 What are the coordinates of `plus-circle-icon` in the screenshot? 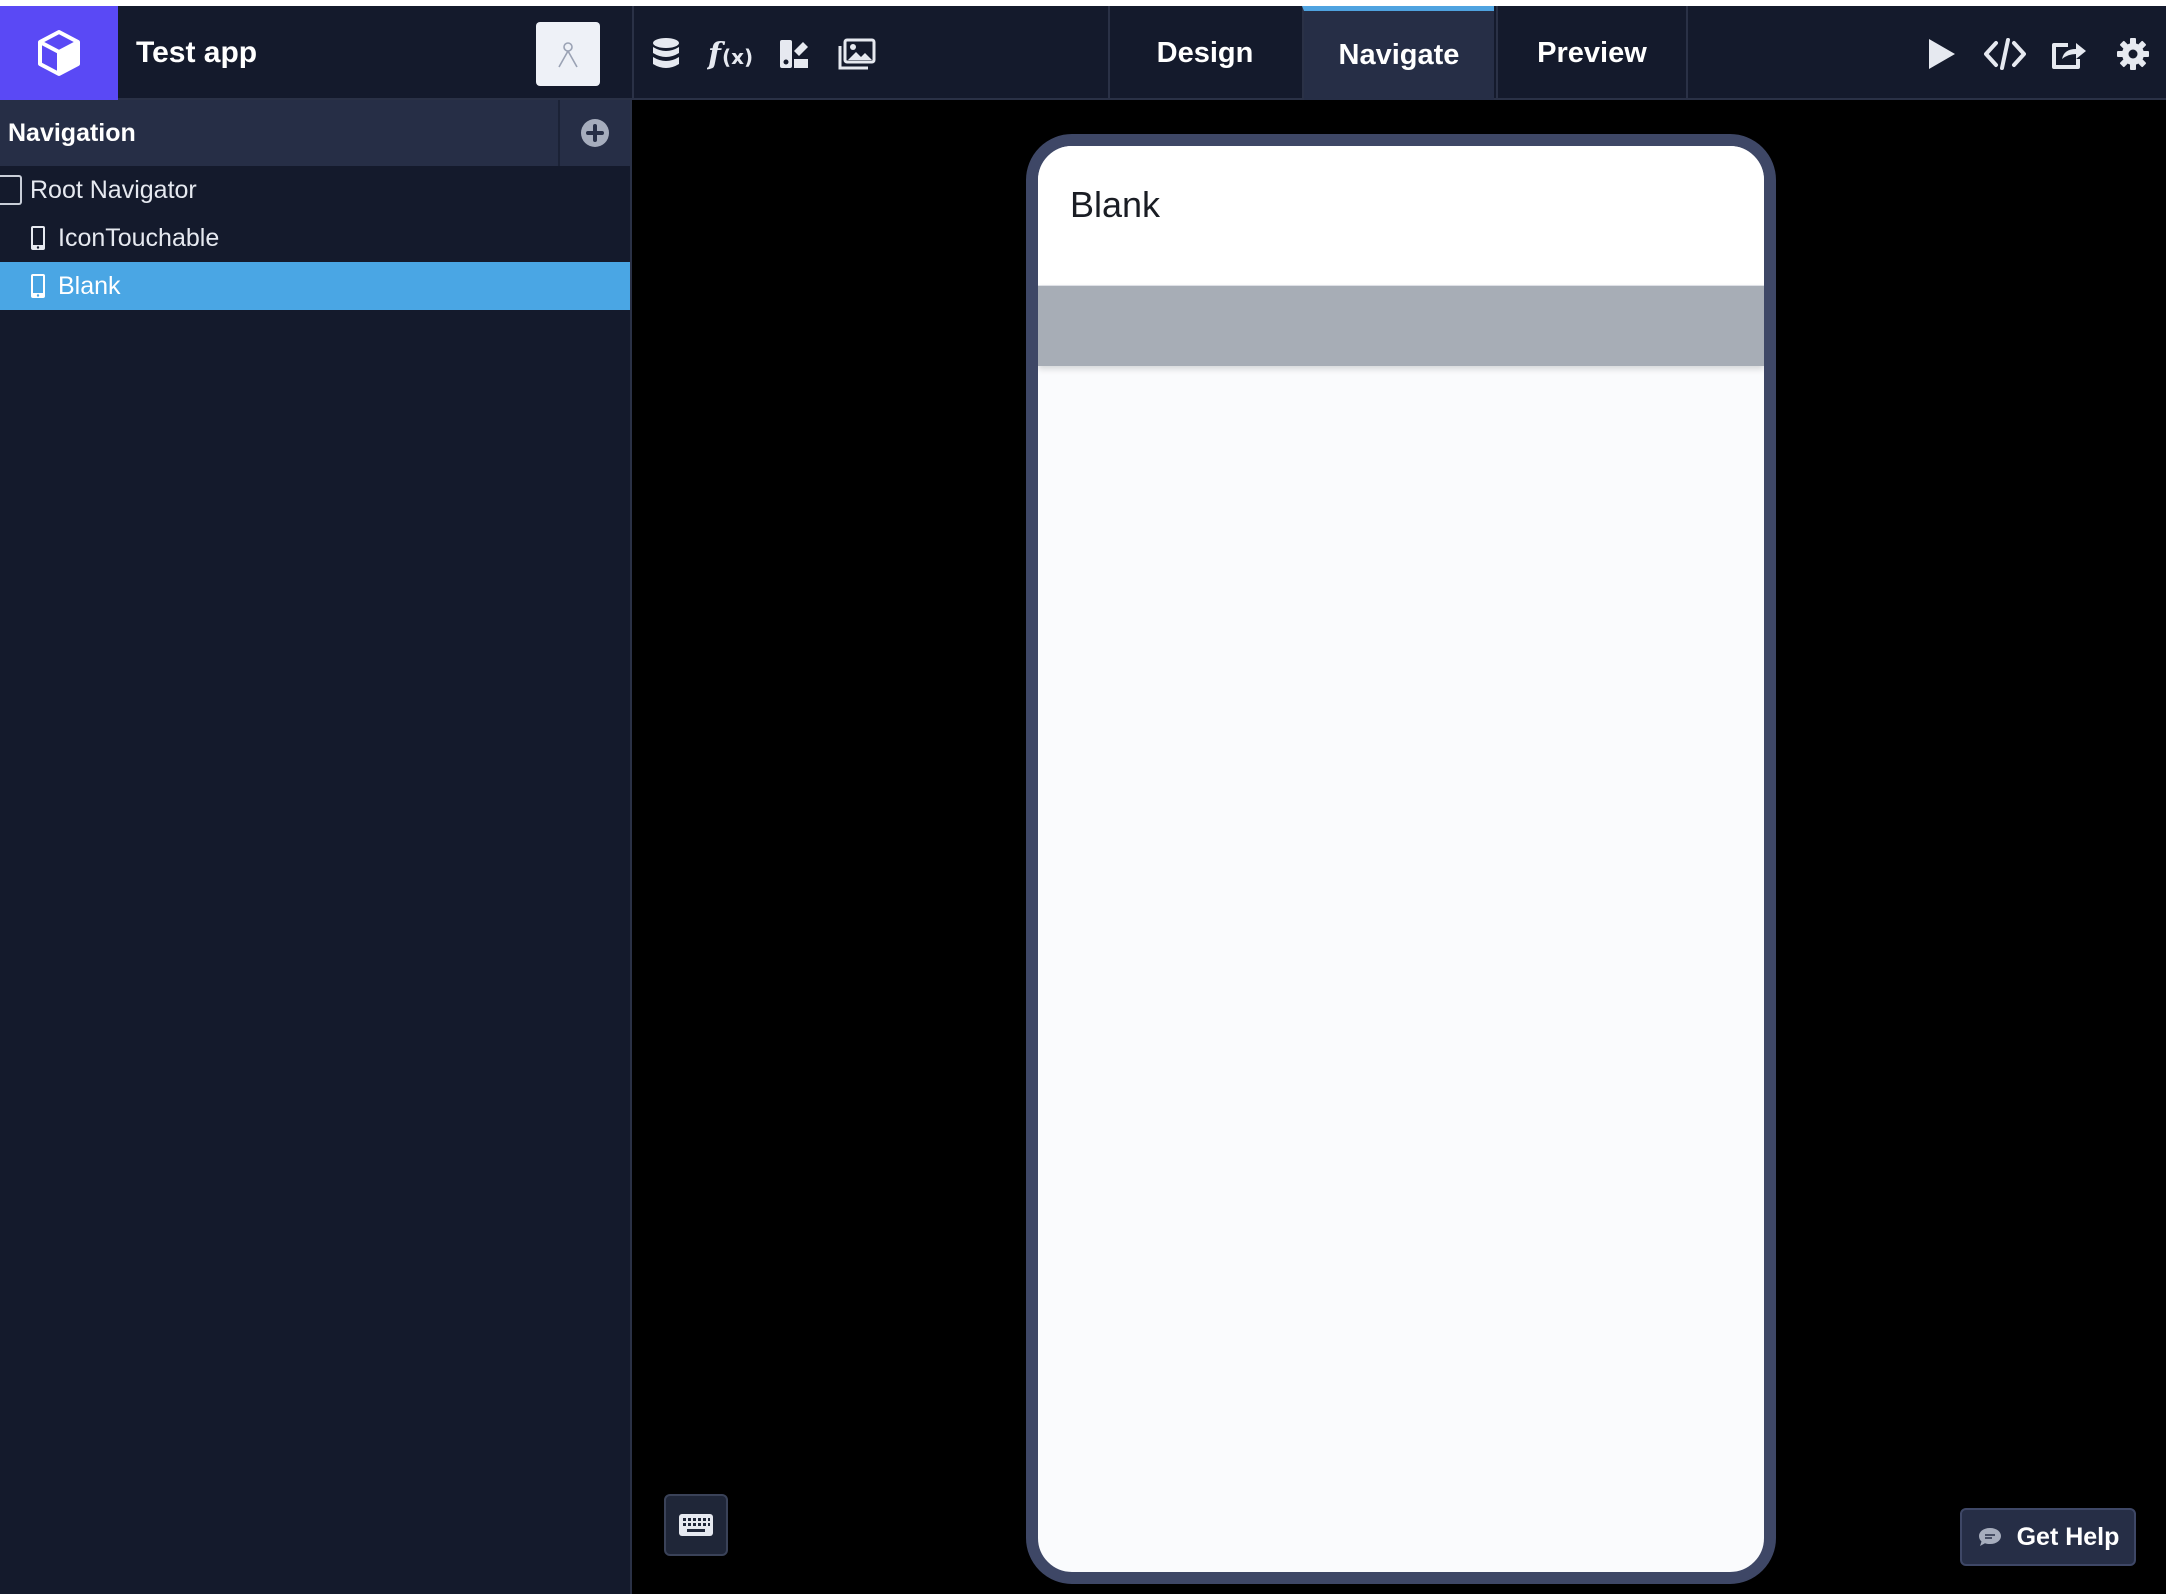 It's located at (595, 133).